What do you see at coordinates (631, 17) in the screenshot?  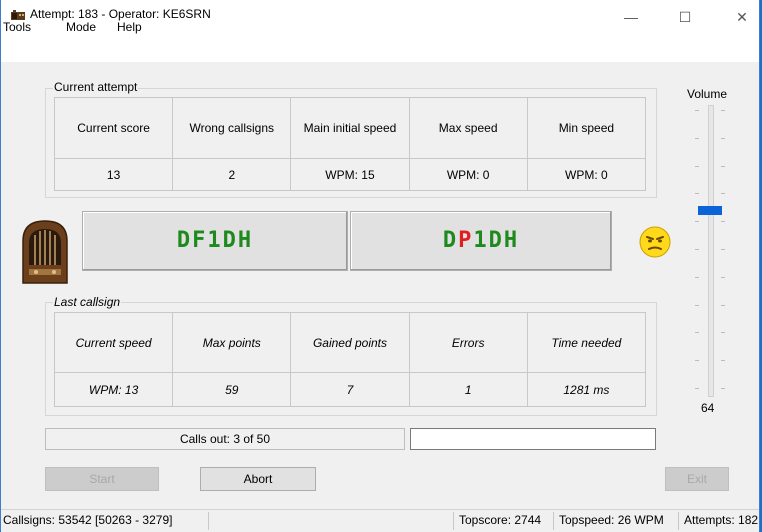 I see `minimize-button: —` at bounding box center [631, 17].